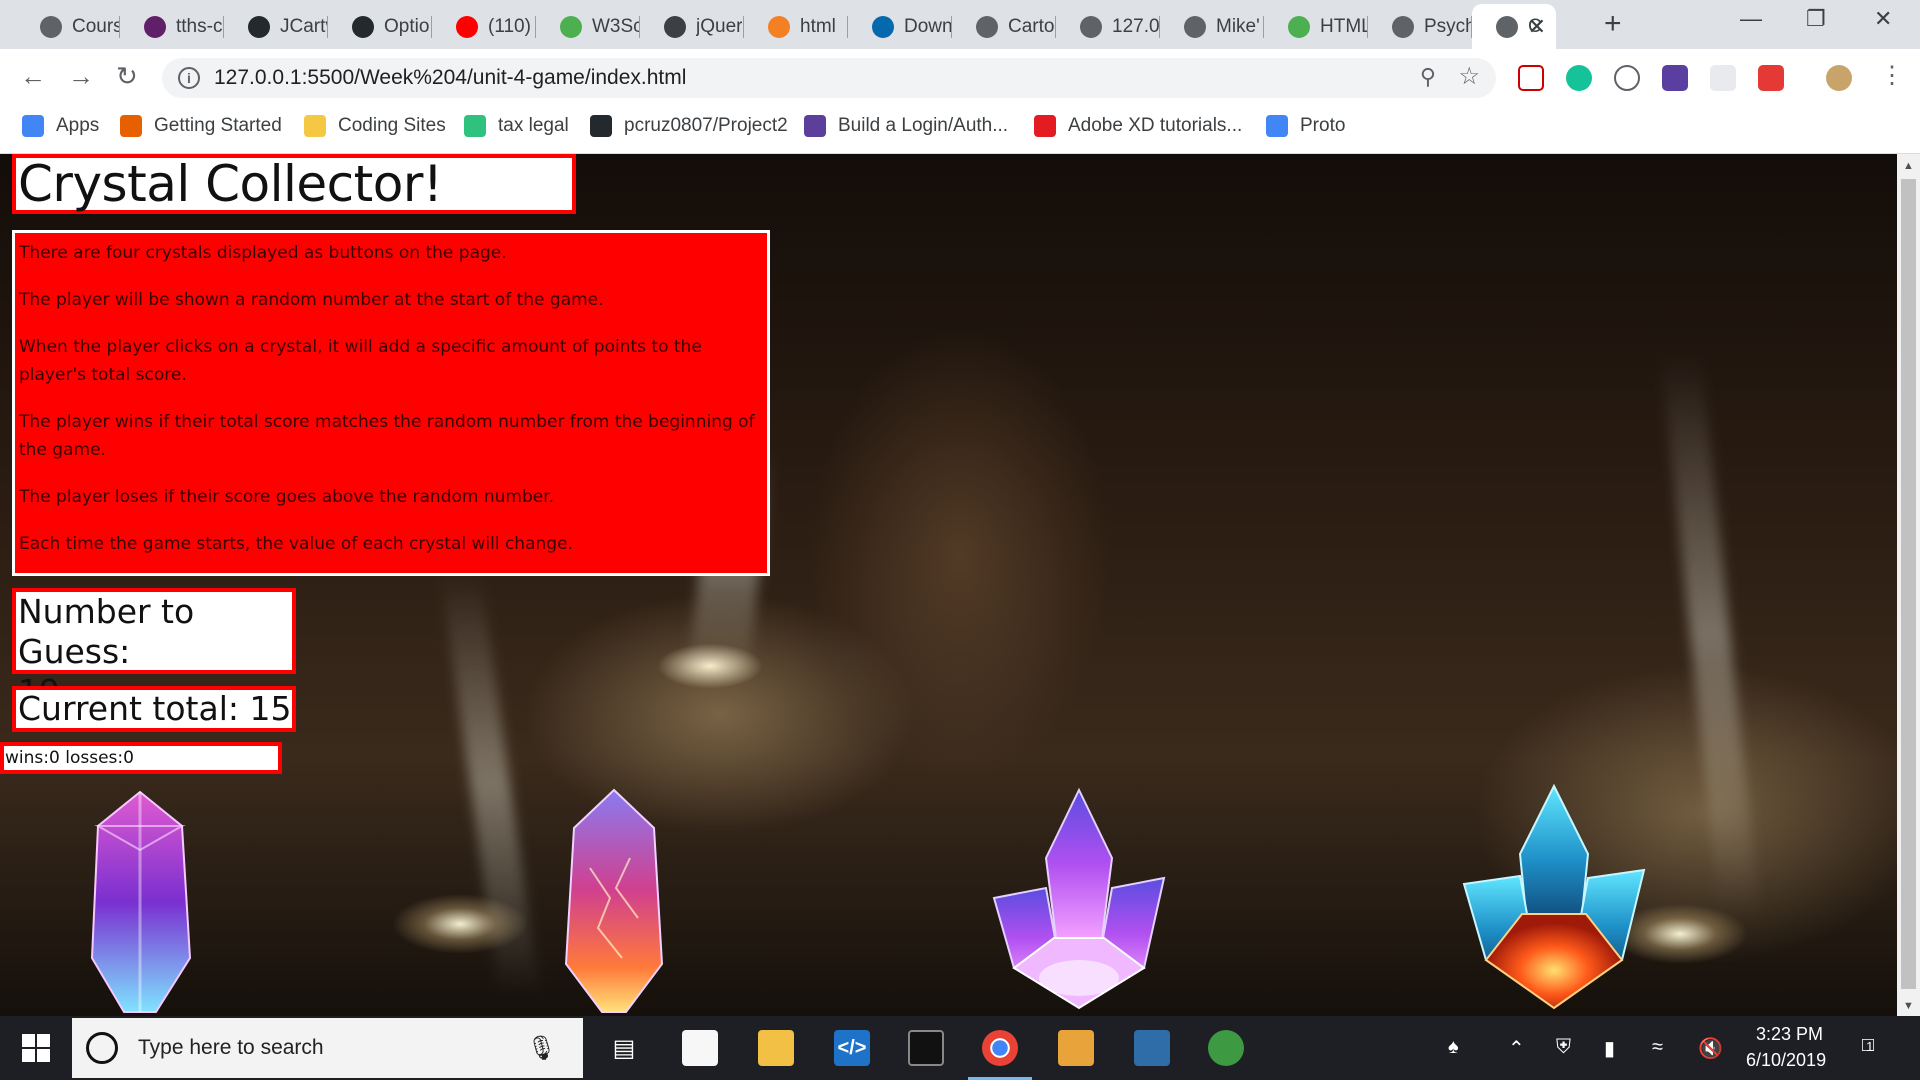 The height and width of the screenshot is (1080, 1920). Describe the element at coordinates (1789, 1034) in the screenshot. I see `clock-time: 3:23 PM` at that location.